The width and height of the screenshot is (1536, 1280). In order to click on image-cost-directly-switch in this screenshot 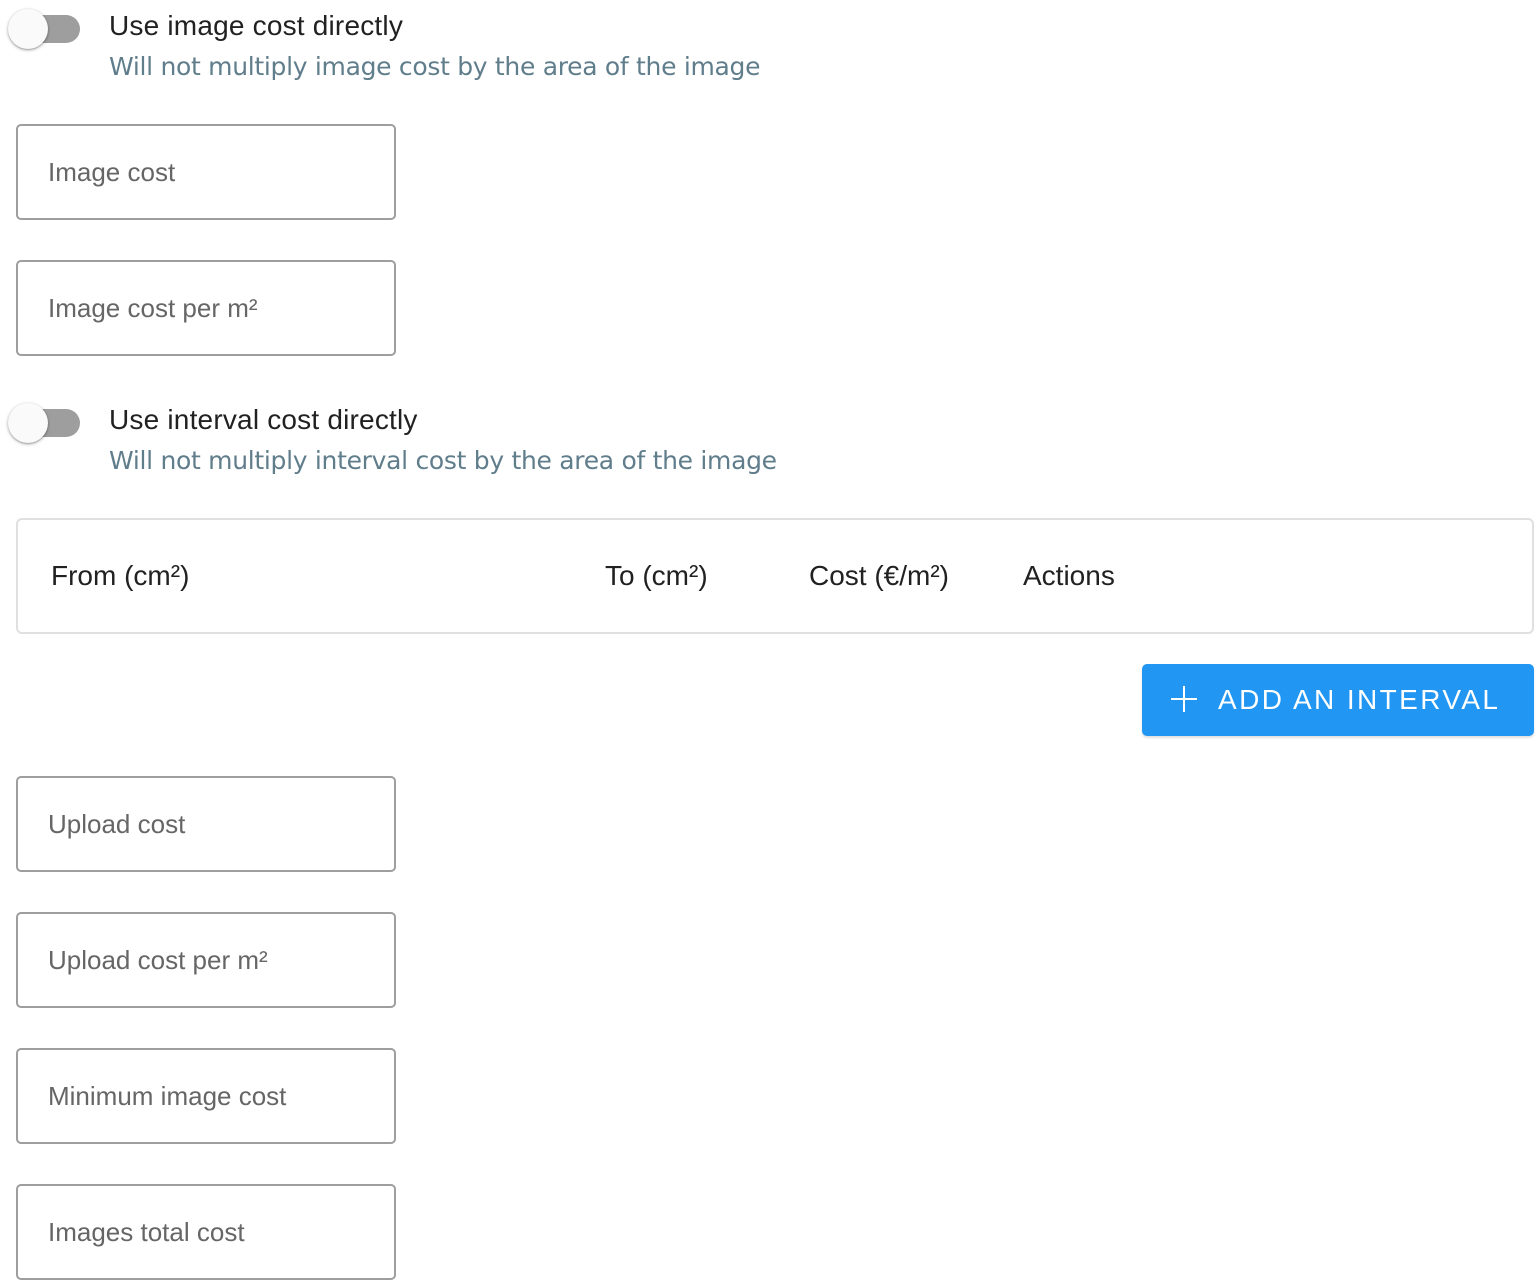, I will do `click(45, 28)`.